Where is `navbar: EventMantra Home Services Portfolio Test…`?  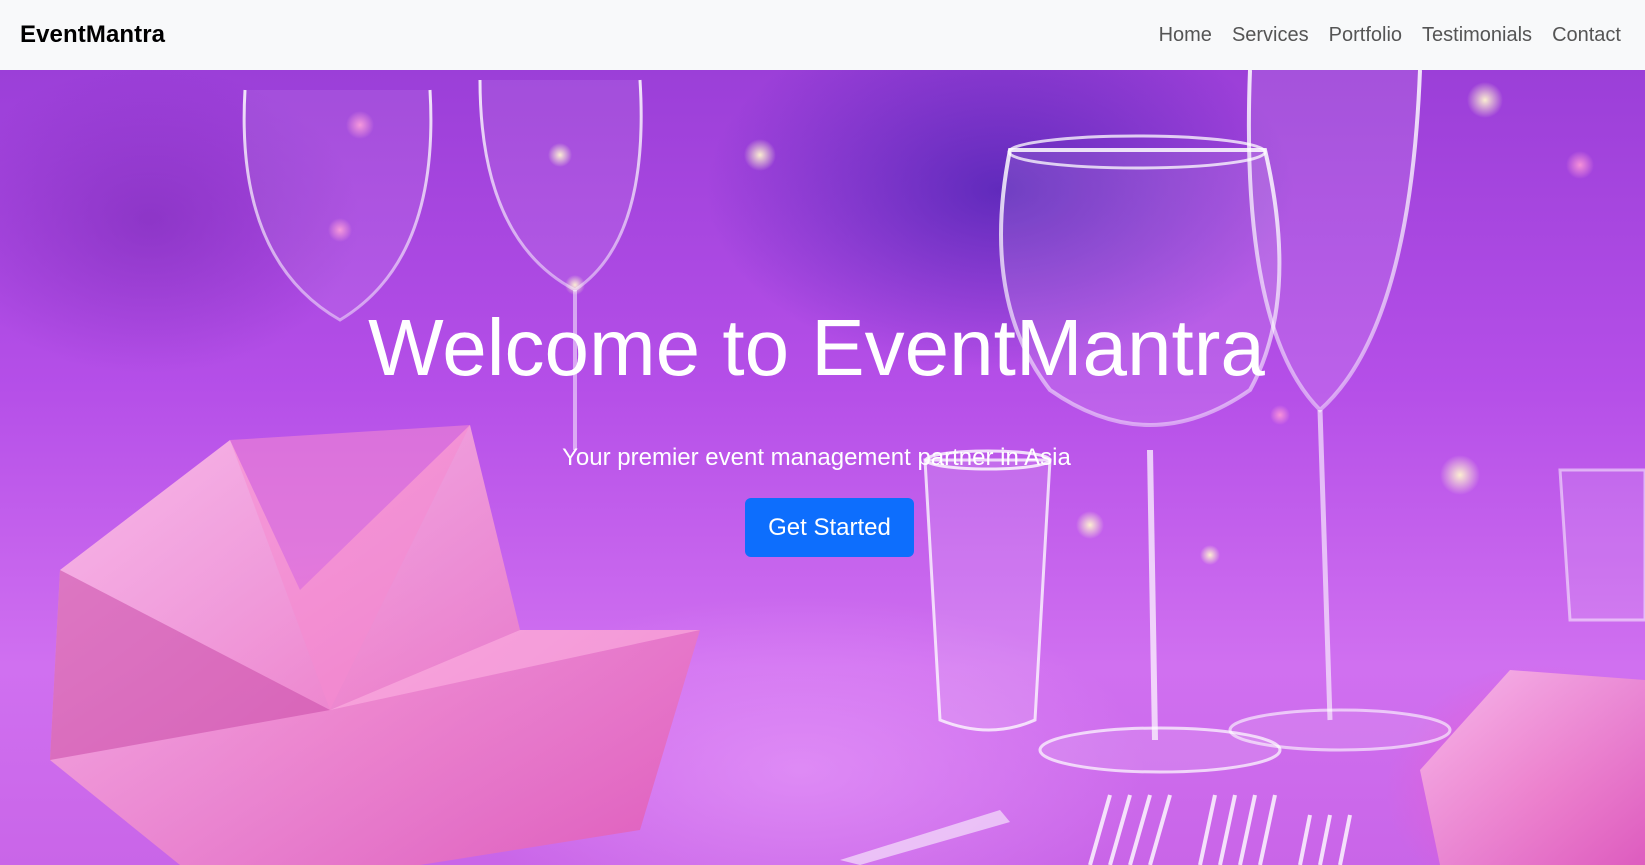 navbar: EventMantra Home Services Portfolio Test… is located at coordinates (822, 35).